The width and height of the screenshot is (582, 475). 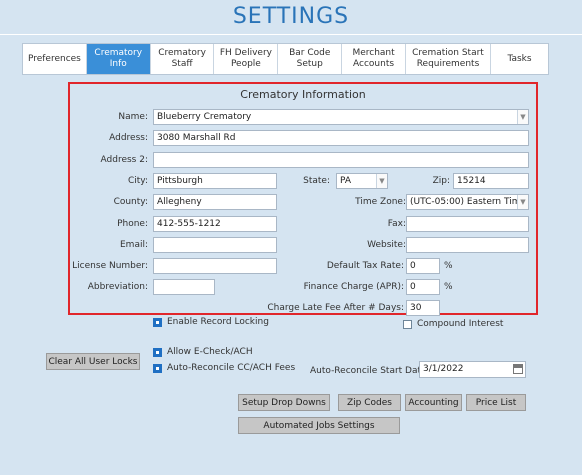 I want to click on title-divider, so click(x=291, y=34).